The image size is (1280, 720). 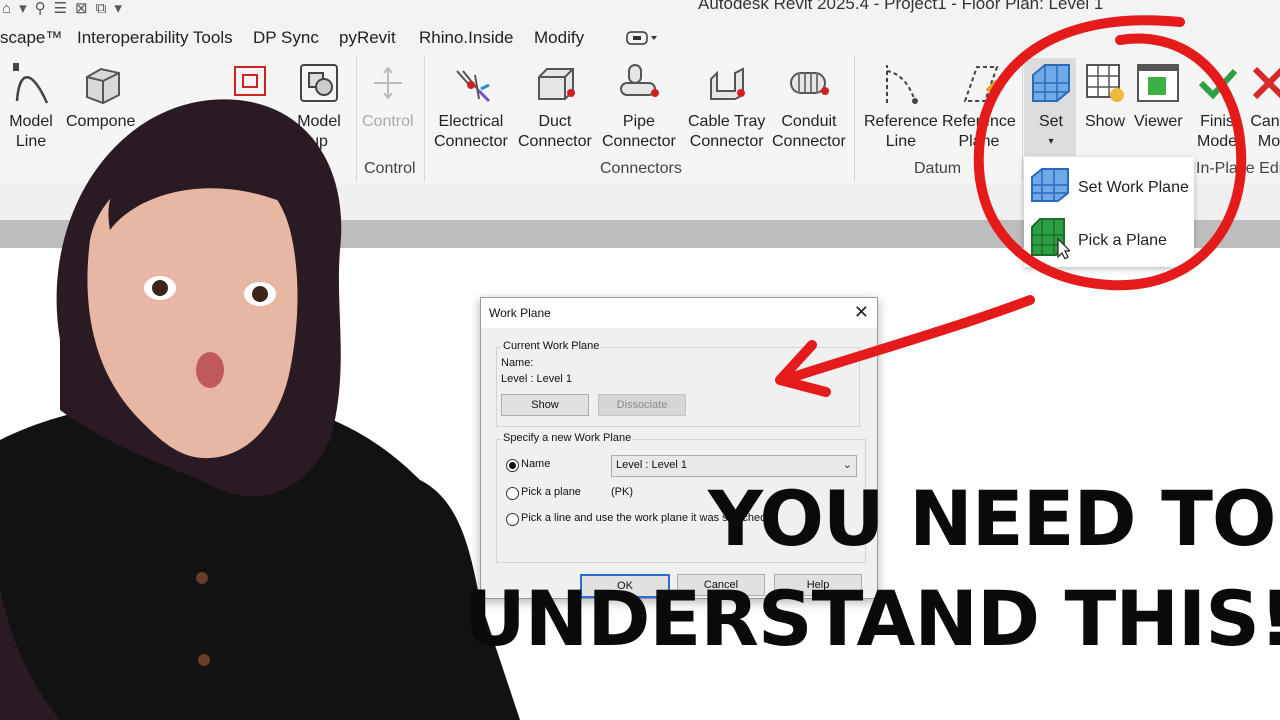 What do you see at coordinates (651, 465) in the screenshot?
I see `work-plane-name-value: Level : Level 1` at bounding box center [651, 465].